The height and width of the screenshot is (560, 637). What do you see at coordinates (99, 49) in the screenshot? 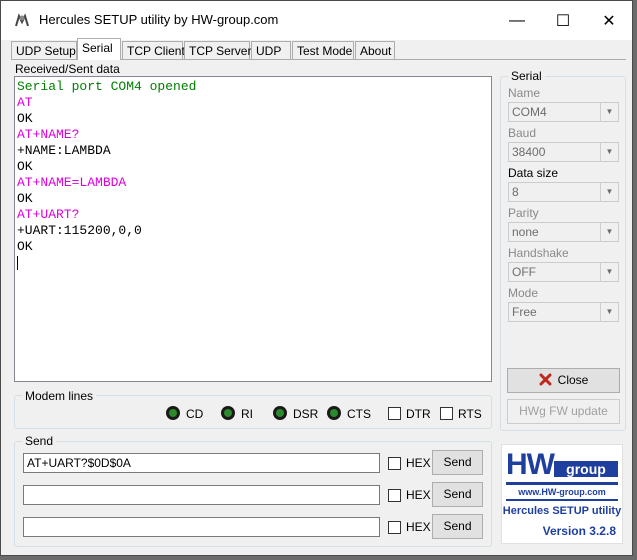
I see `tab-serial: Serial` at bounding box center [99, 49].